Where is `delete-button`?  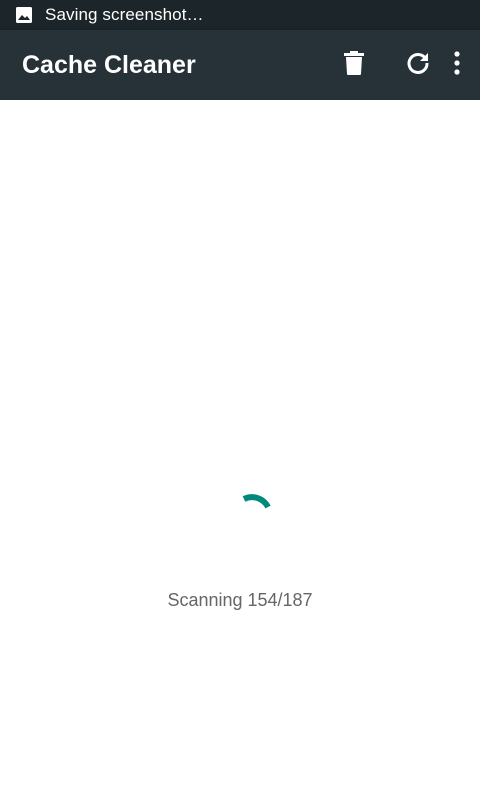 delete-button is located at coordinates (354, 65).